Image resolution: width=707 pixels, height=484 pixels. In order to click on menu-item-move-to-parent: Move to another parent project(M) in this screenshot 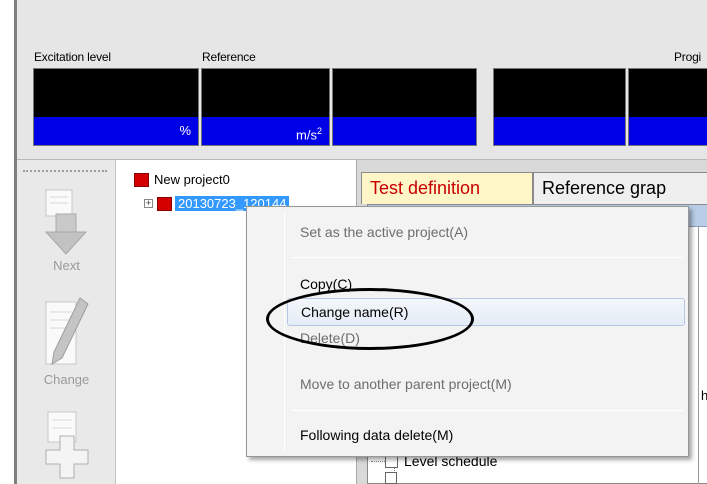, I will do `click(399, 384)`.